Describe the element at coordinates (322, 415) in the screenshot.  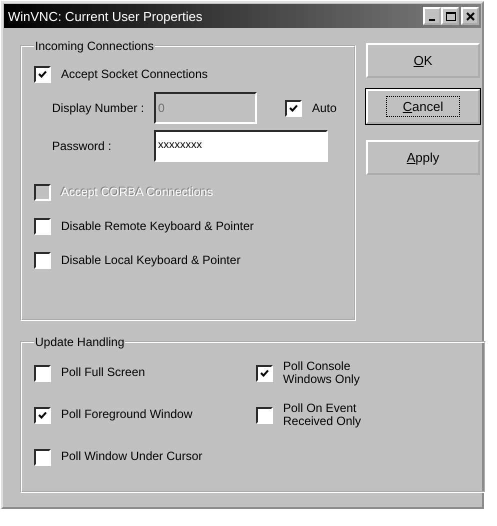
I see `checkbox-label: Poll On Event Received Only` at that location.